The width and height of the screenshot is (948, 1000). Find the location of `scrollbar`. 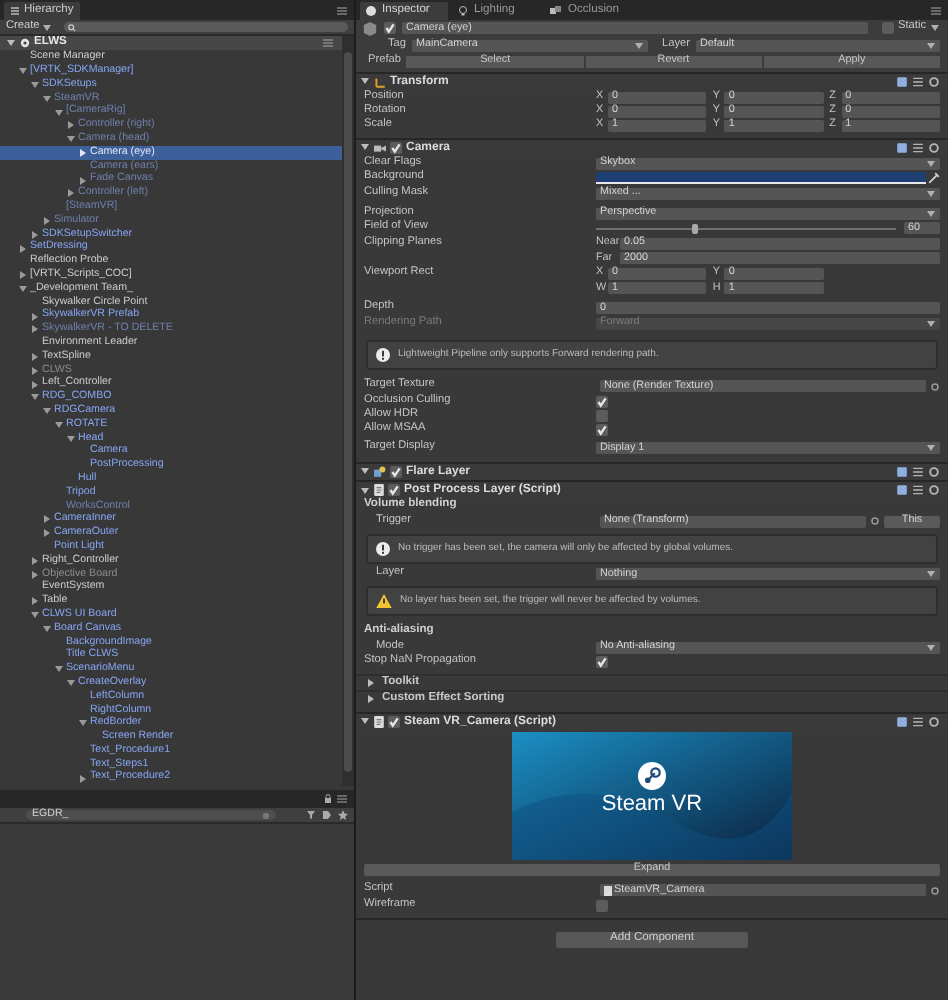

scrollbar is located at coordinates (348, 411).